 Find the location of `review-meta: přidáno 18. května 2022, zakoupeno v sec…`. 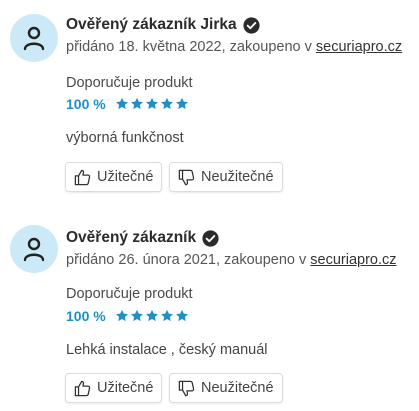

review-meta: přidáno 18. května 2022, zakoupeno v sec… is located at coordinates (234, 47).